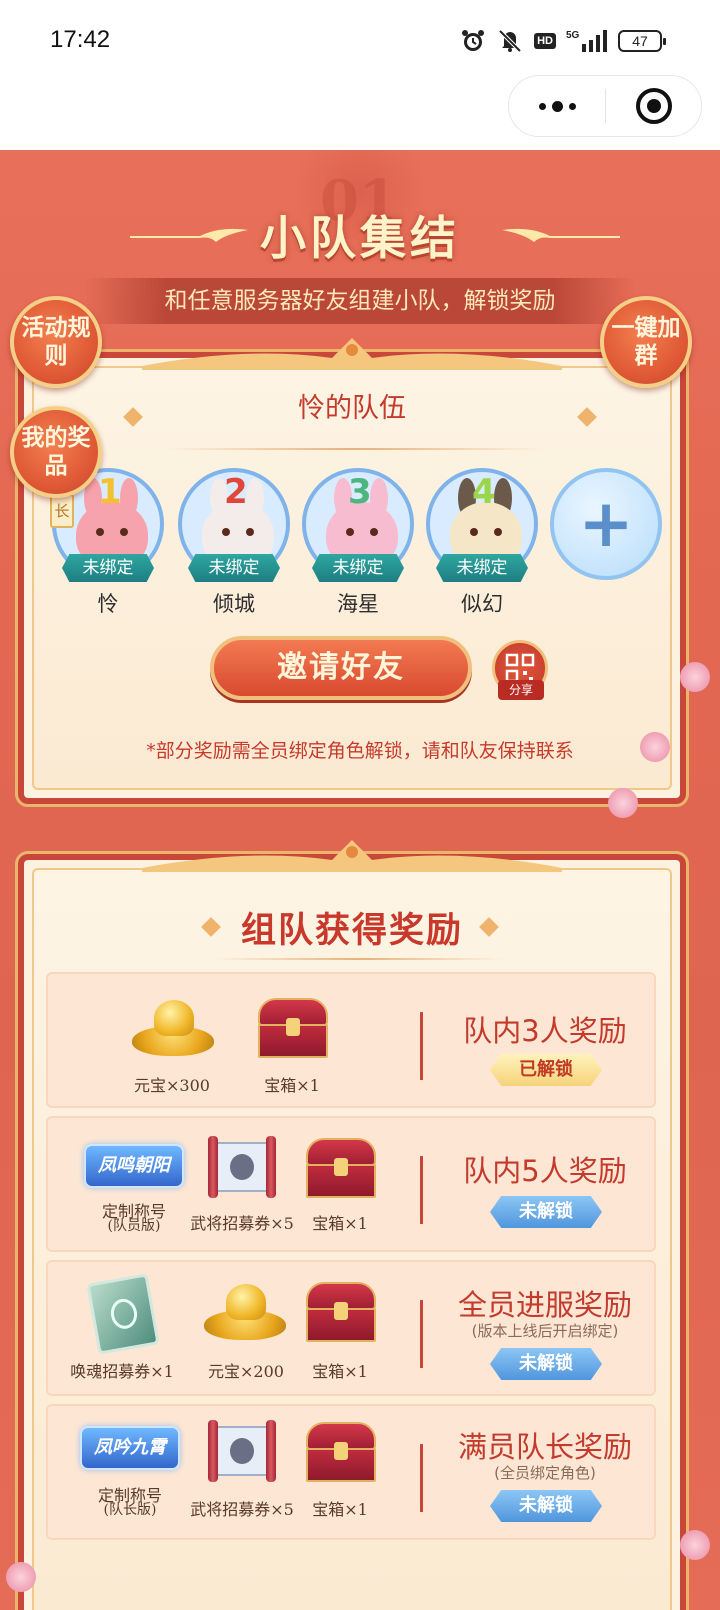  I want to click on reward-item: 元宝×200, so click(245, 1331).